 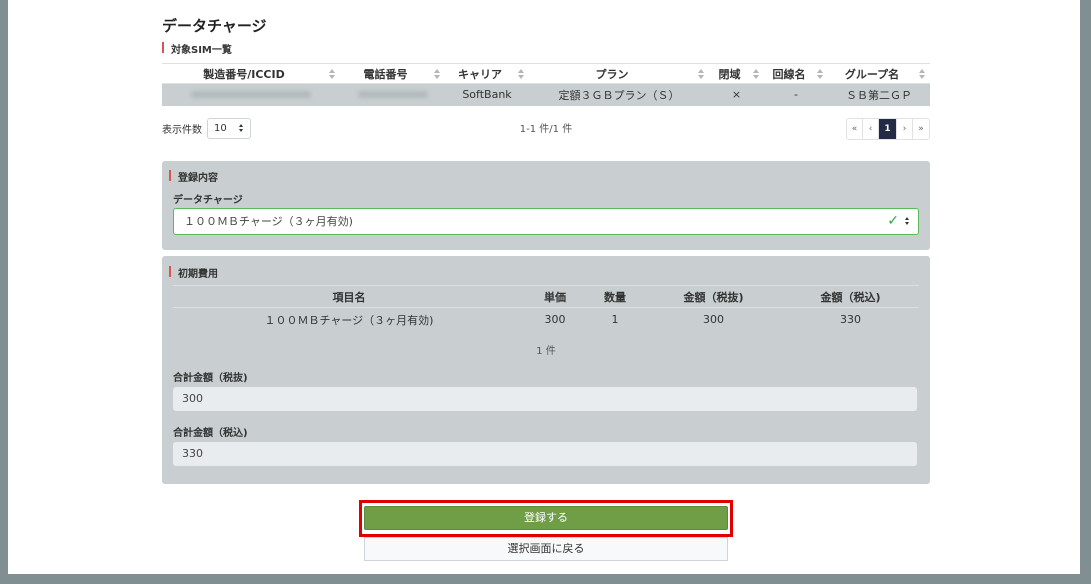 I want to click on column-header-phone: 電話番号, so click(x=392, y=73).